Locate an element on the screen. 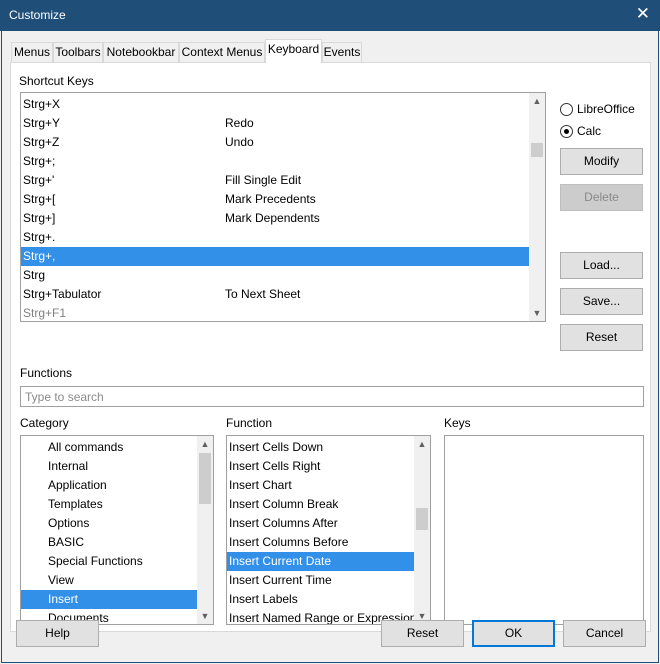 The height and width of the screenshot is (664, 660). help-button: Help is located at coordinates (57, 633).